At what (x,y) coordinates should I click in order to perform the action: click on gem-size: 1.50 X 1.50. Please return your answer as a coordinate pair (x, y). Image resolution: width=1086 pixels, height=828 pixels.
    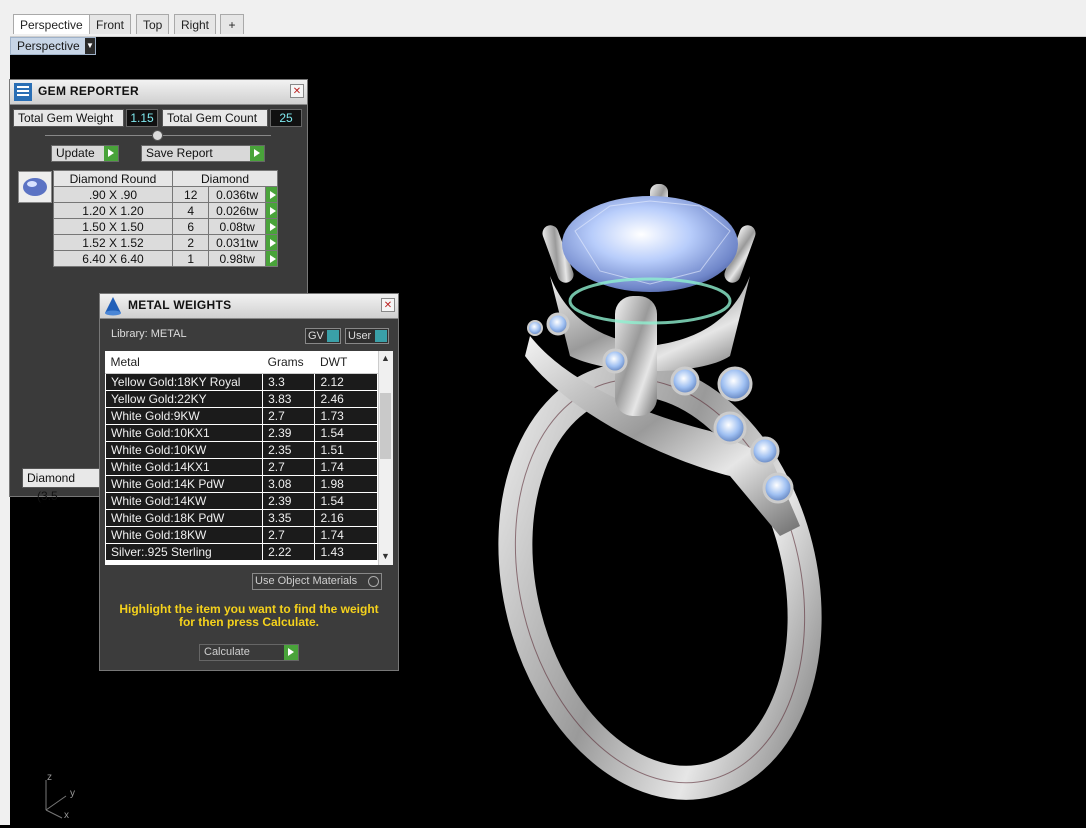
    Looking at the image, I should click on (113, 226).